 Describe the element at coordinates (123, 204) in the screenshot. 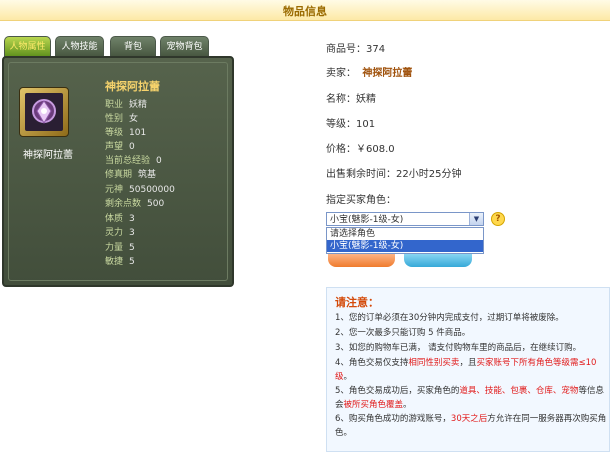

I see `attr-label: 剩余点数` at that location.